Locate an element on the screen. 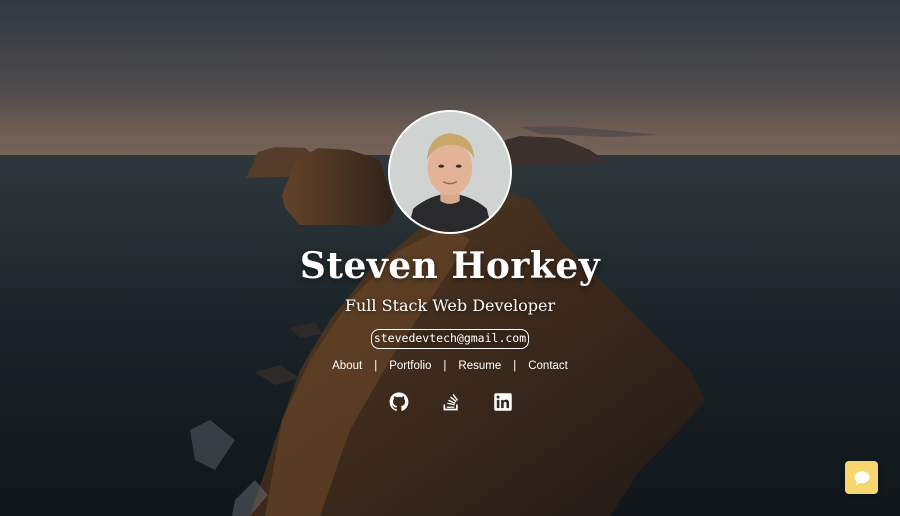 This screenshot has height=516, width=900. linkedin-icon is located at coordinates (503, 402).